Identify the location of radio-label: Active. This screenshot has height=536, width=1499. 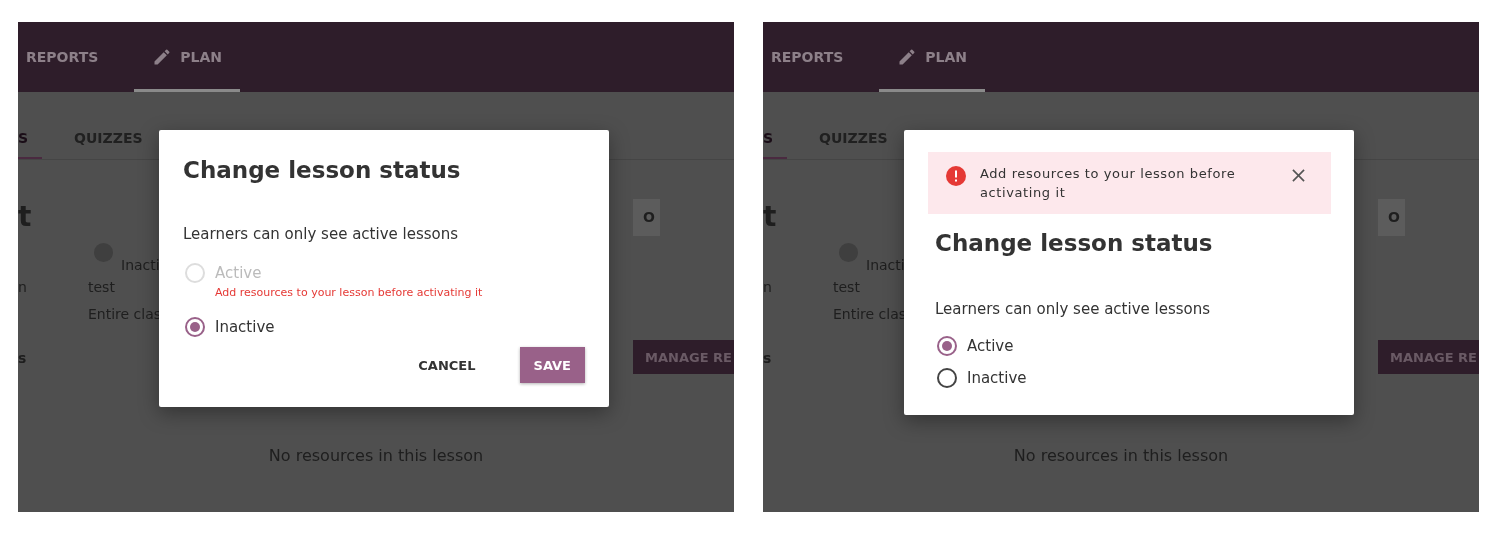
(990, 346).